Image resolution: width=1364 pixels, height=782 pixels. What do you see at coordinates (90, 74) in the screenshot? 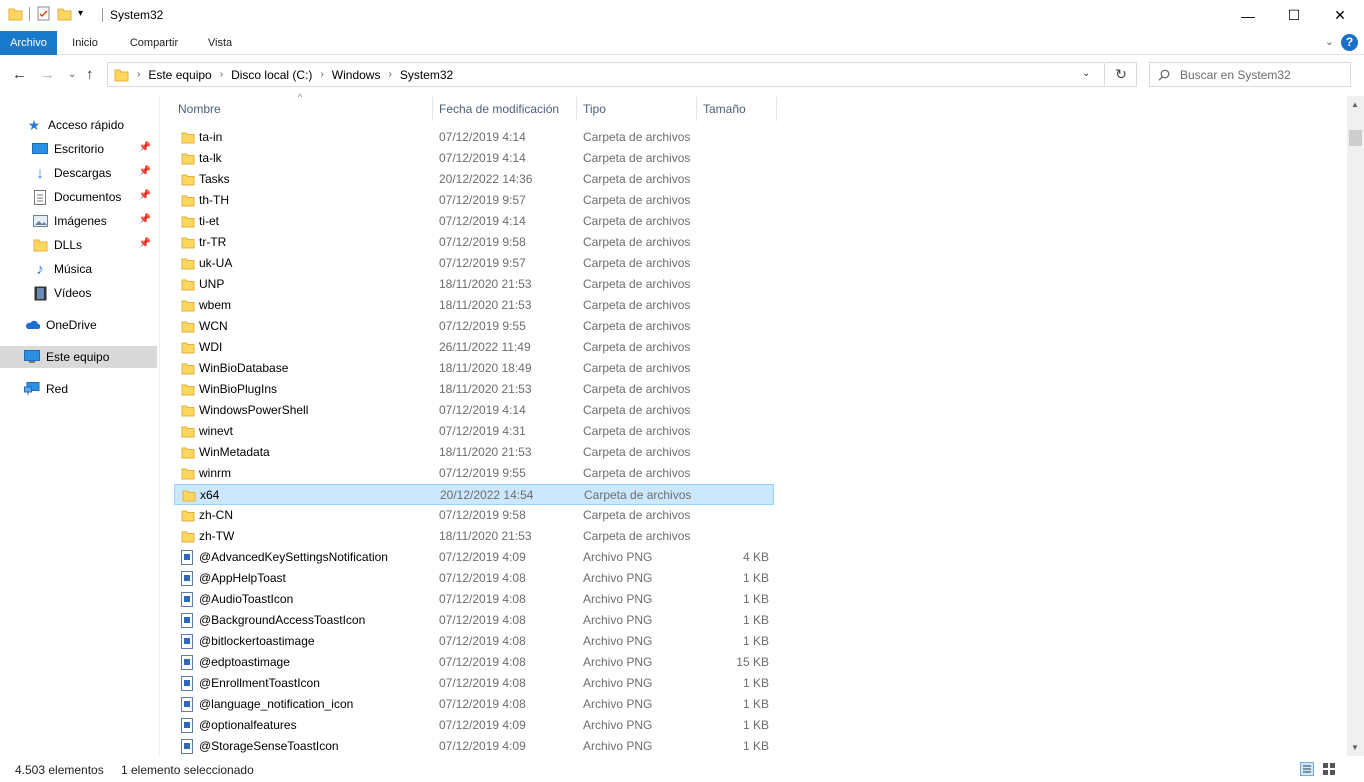
I see `up-arrow-icon: ↑` at bounding box center [90, 74].